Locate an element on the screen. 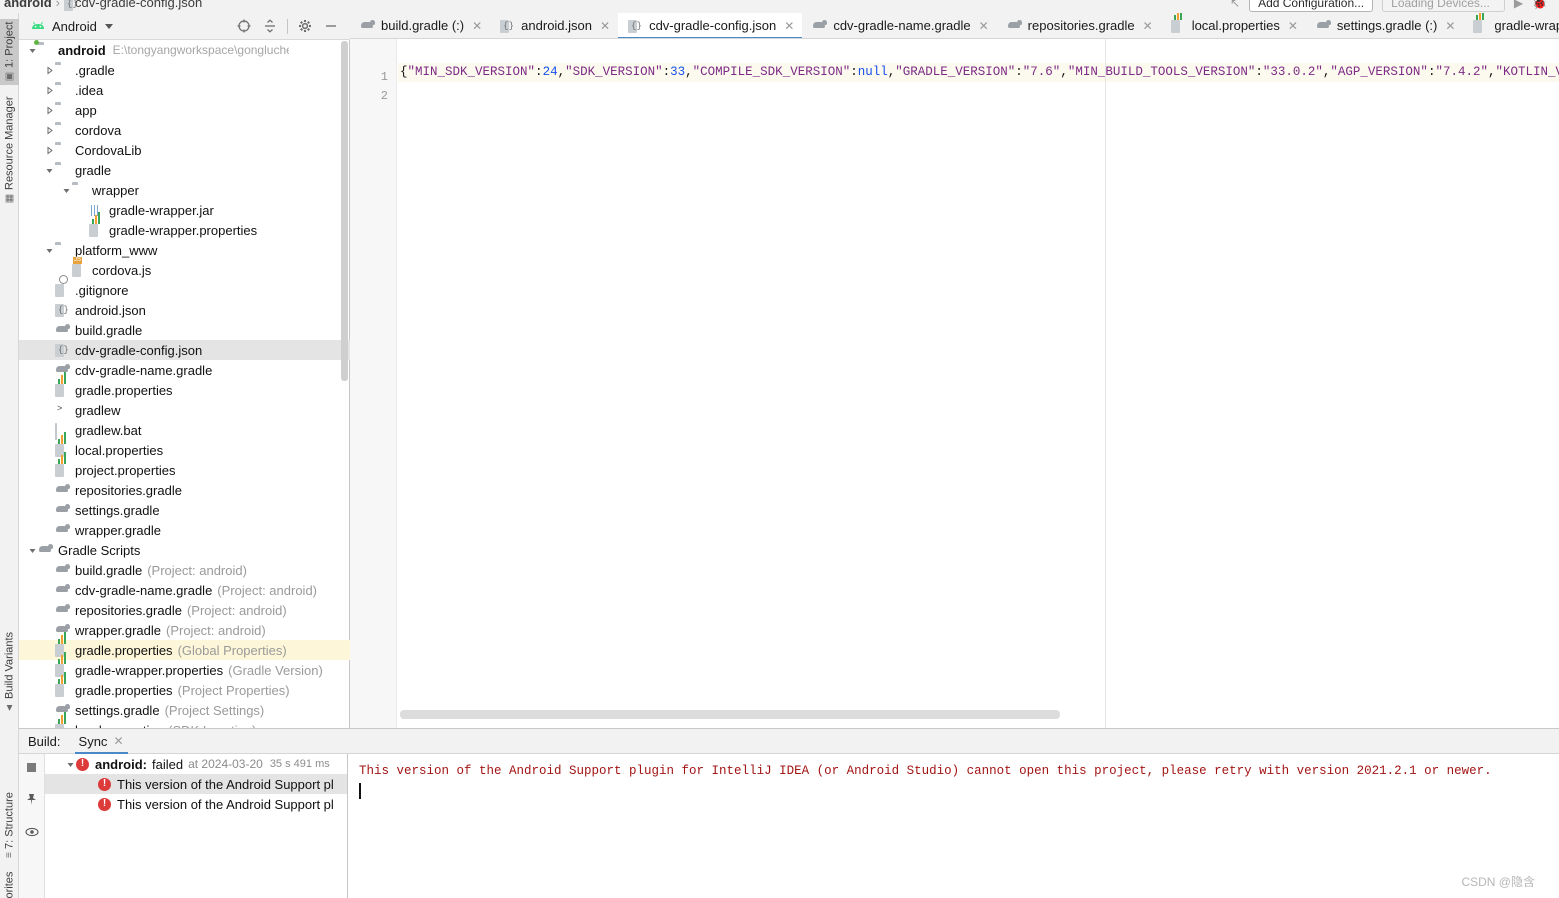 The width and height of the screenshot is (1559, 898). tree-row: build.gradle (Project: android) is located at coordinates (184, 570).